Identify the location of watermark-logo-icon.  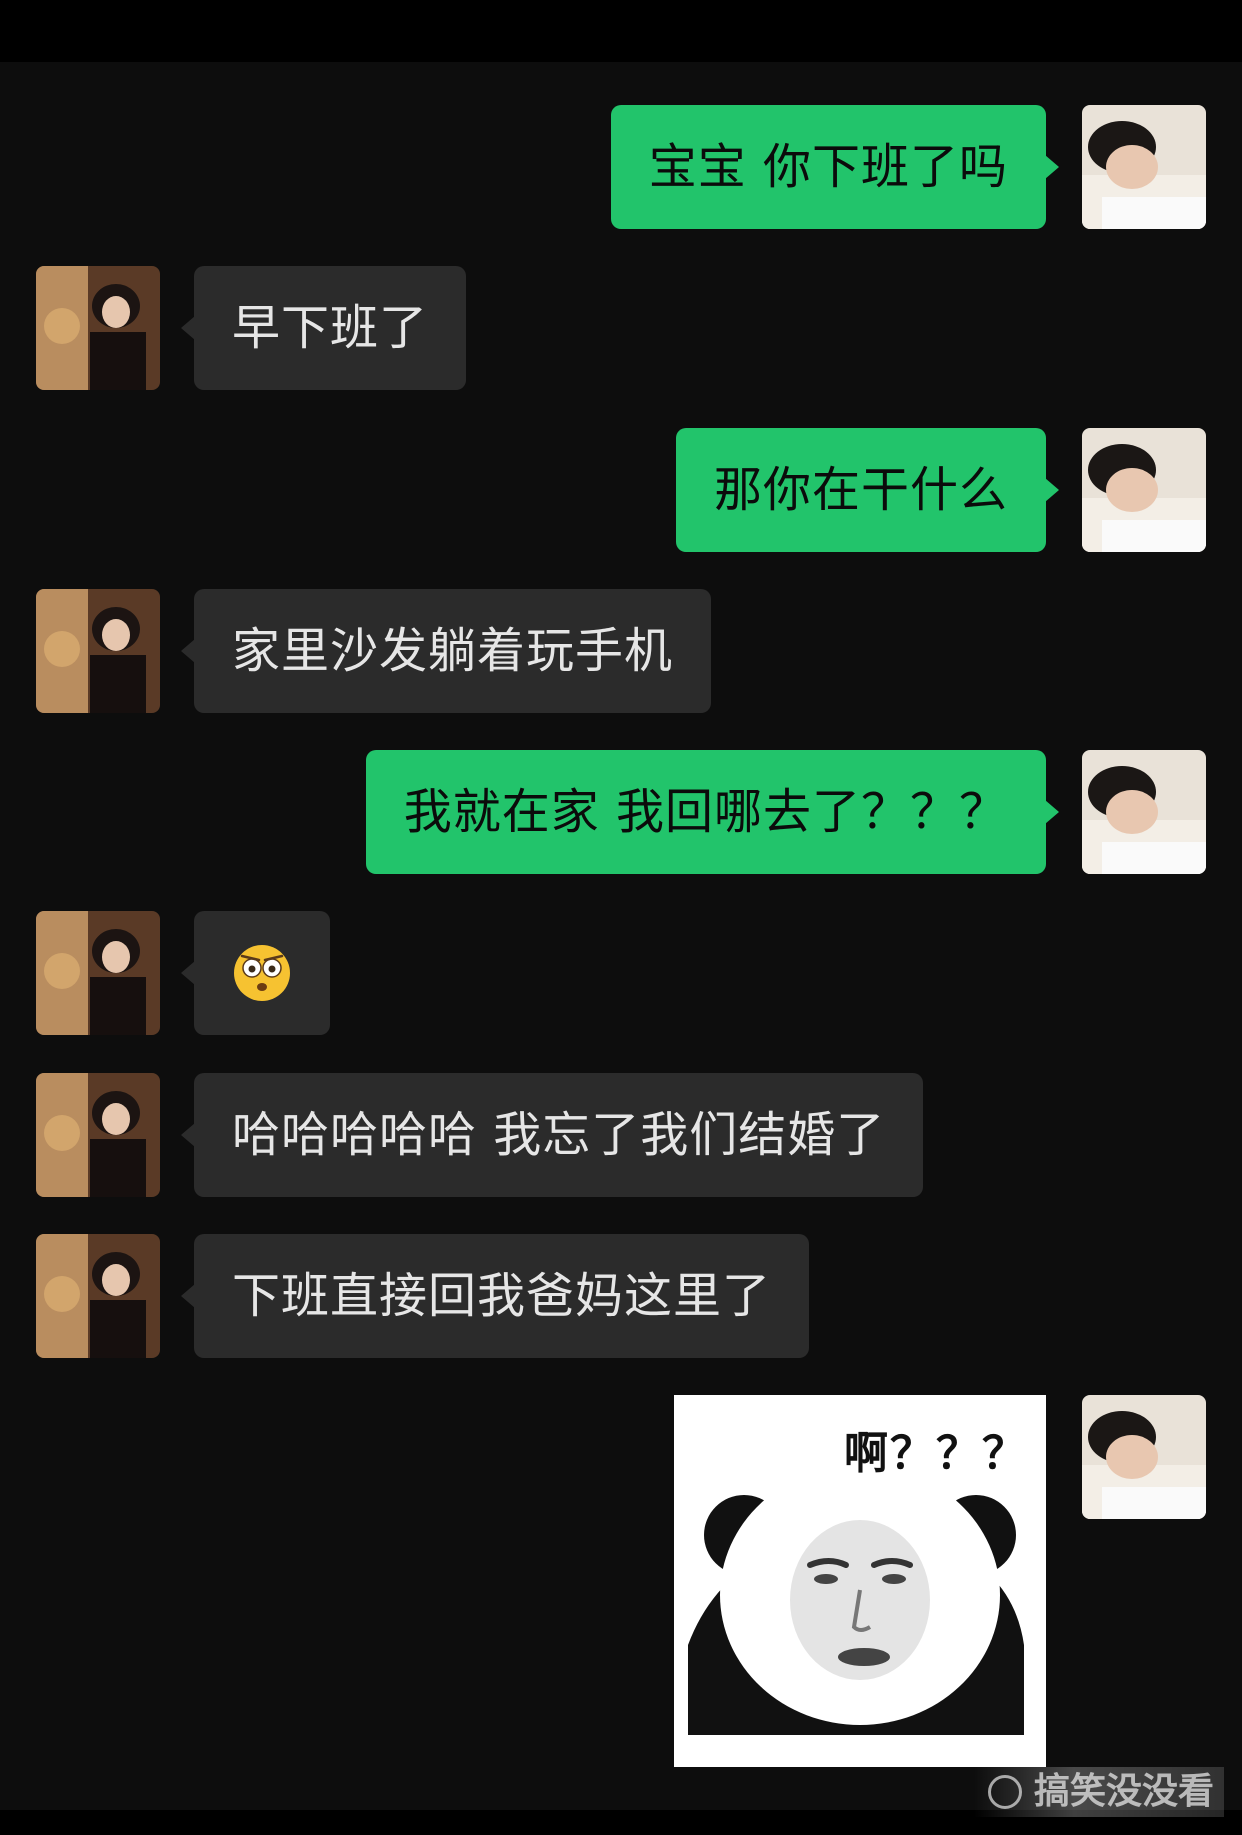
(1004, 1792).